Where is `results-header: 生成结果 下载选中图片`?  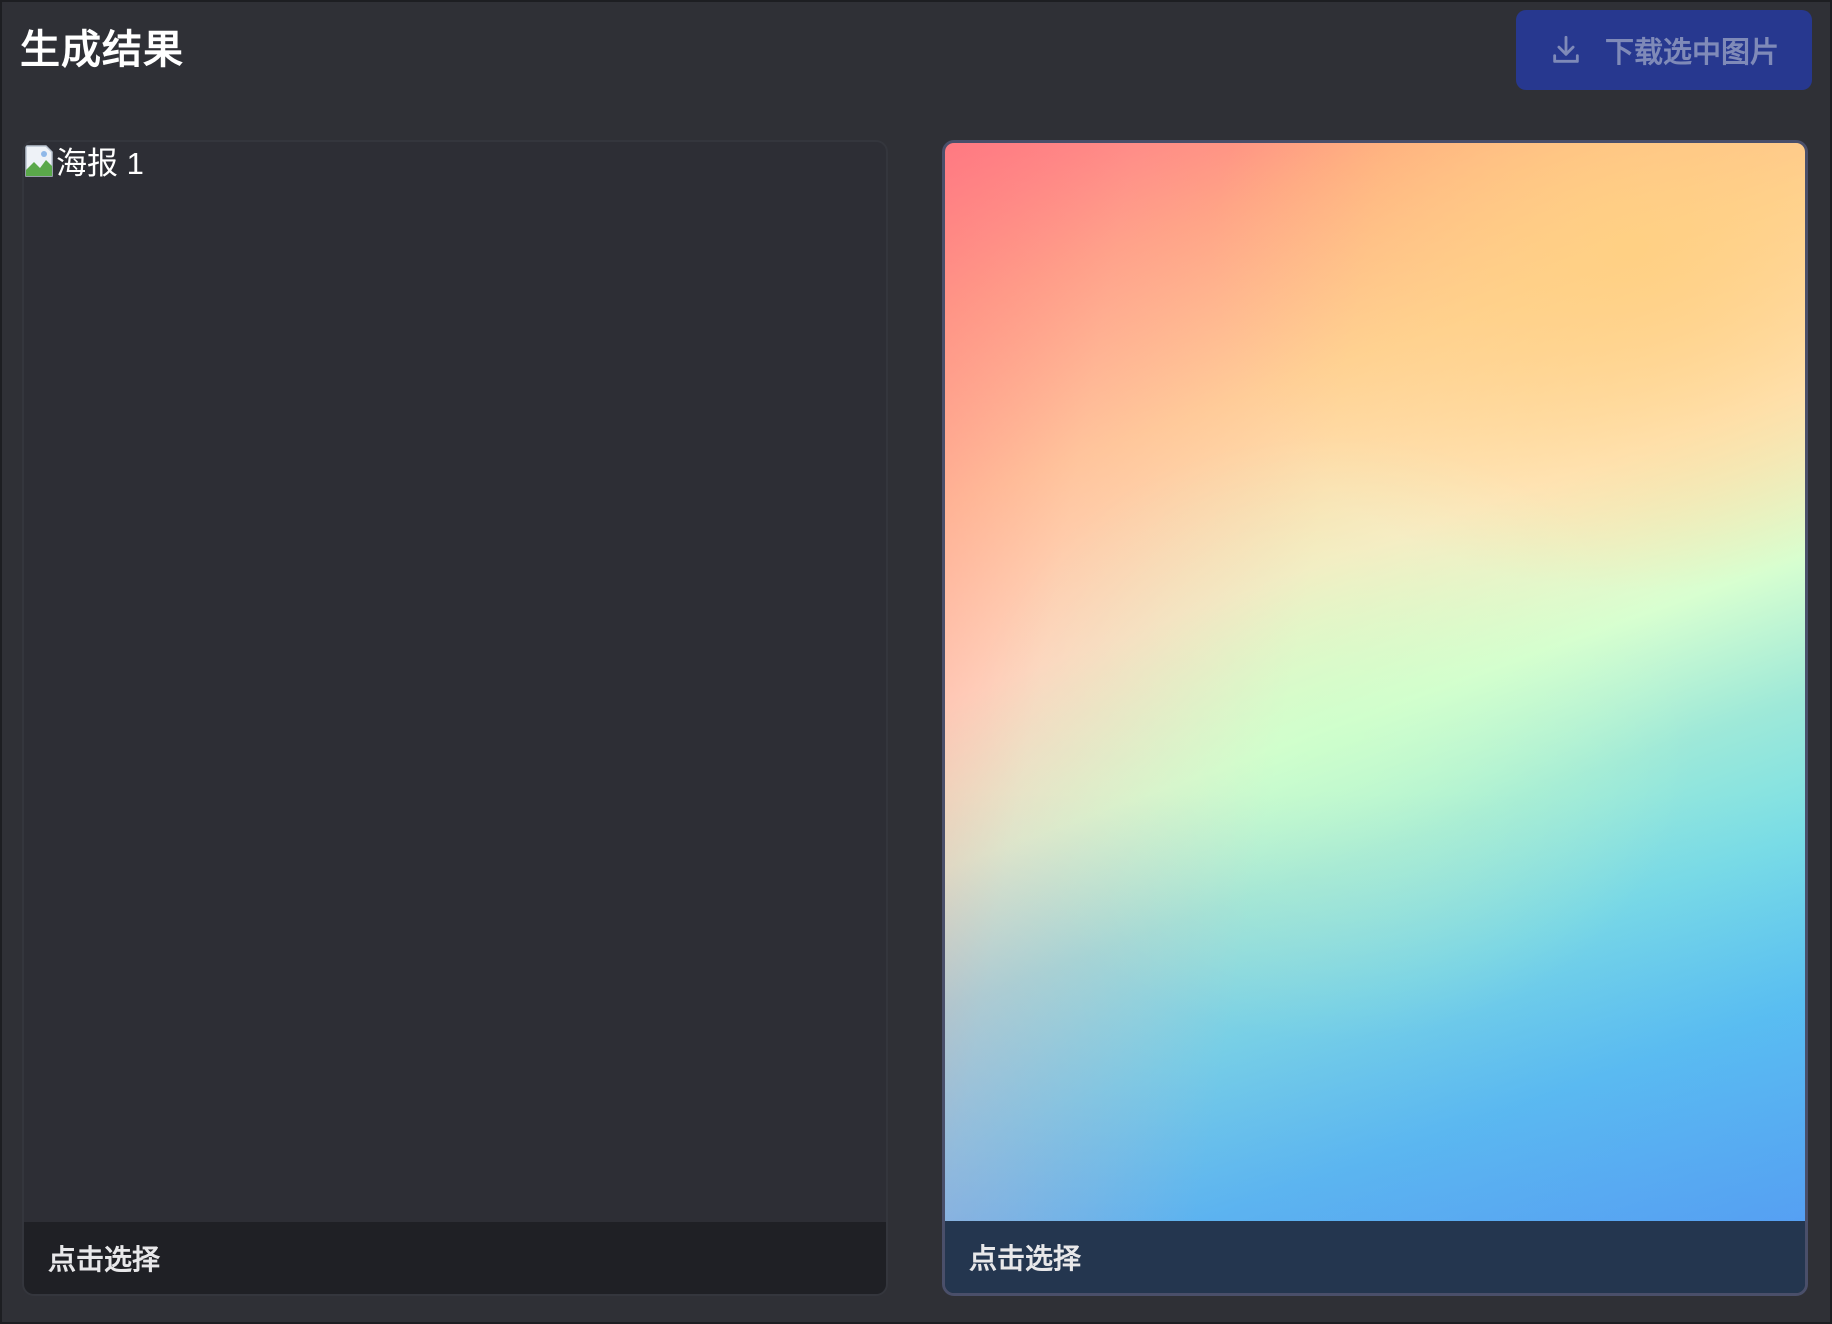 results-header: 生成结果 下载选中图片 is located at coordinates (916, 50).